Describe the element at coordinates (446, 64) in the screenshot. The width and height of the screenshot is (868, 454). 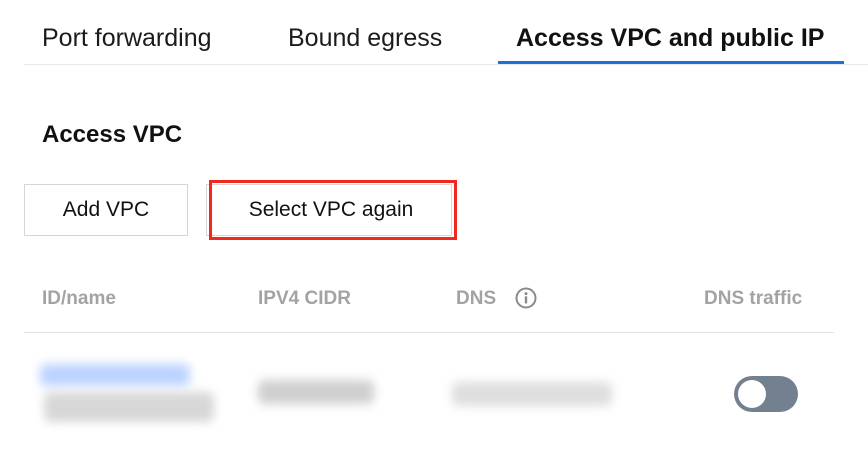
I see `tab-divider` at that location.